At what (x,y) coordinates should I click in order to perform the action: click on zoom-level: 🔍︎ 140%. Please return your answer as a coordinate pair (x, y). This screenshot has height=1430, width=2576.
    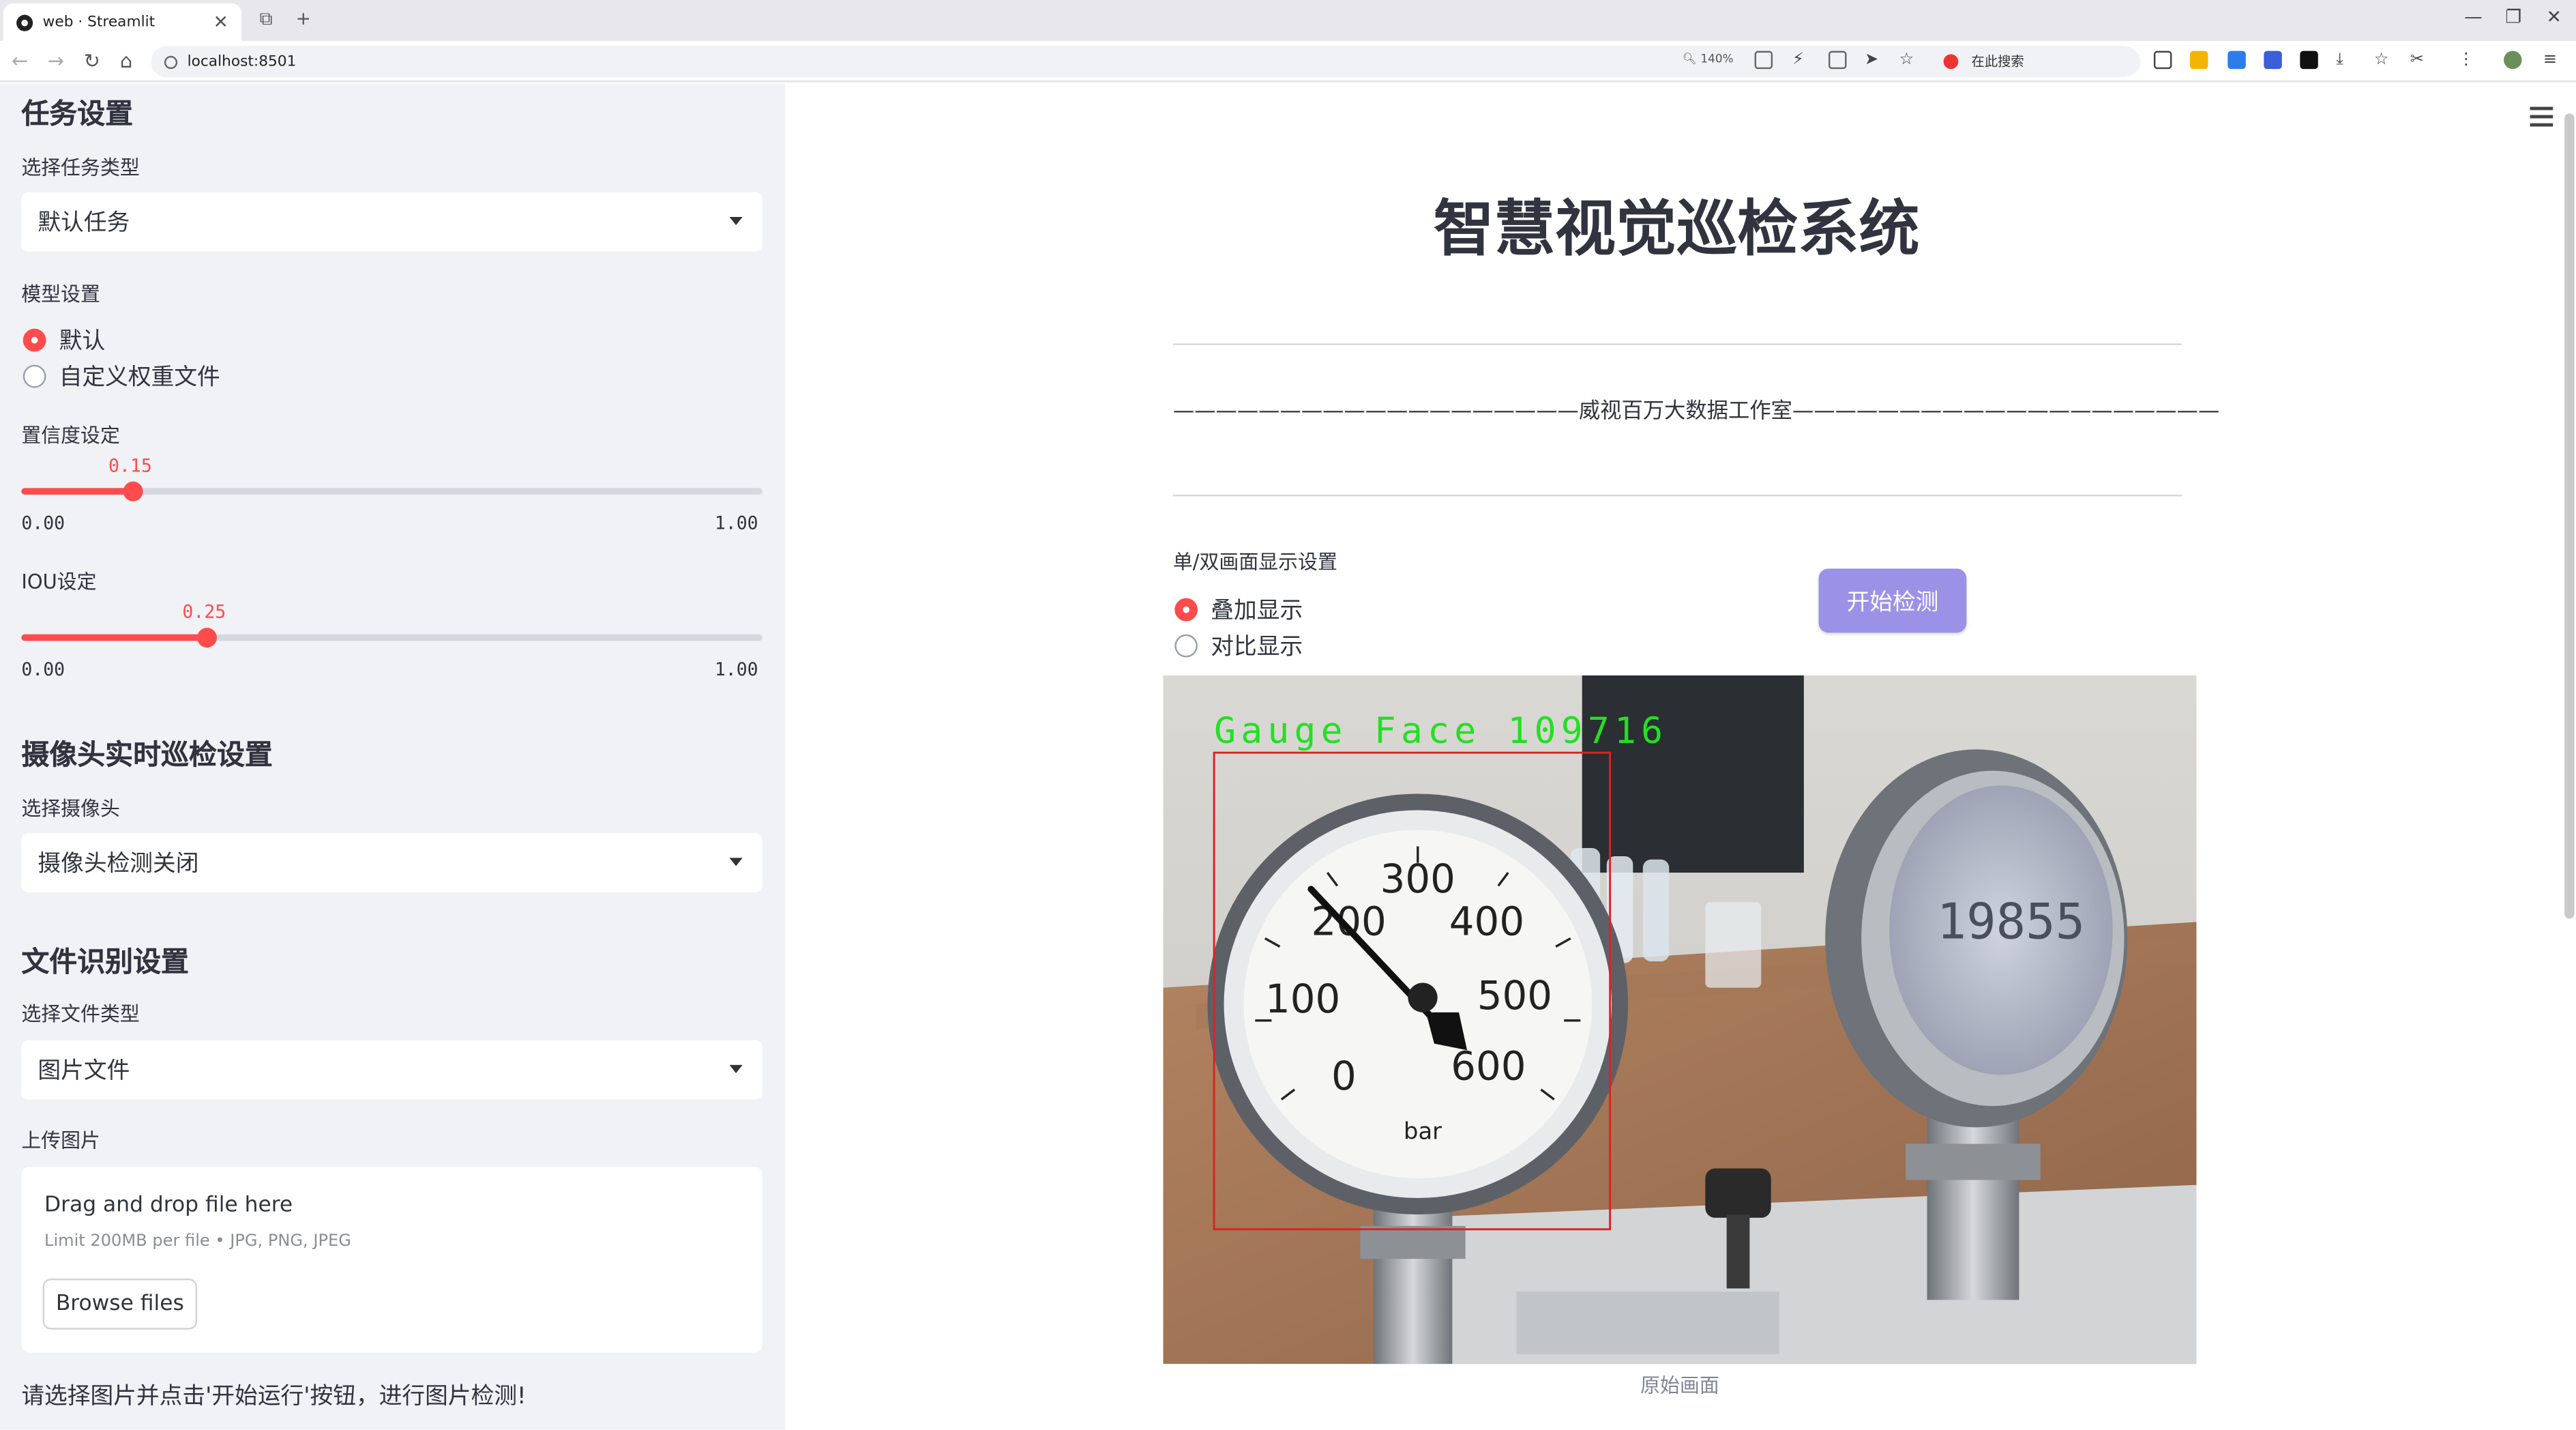
    Looking at the image, I should click on (1708, 59).